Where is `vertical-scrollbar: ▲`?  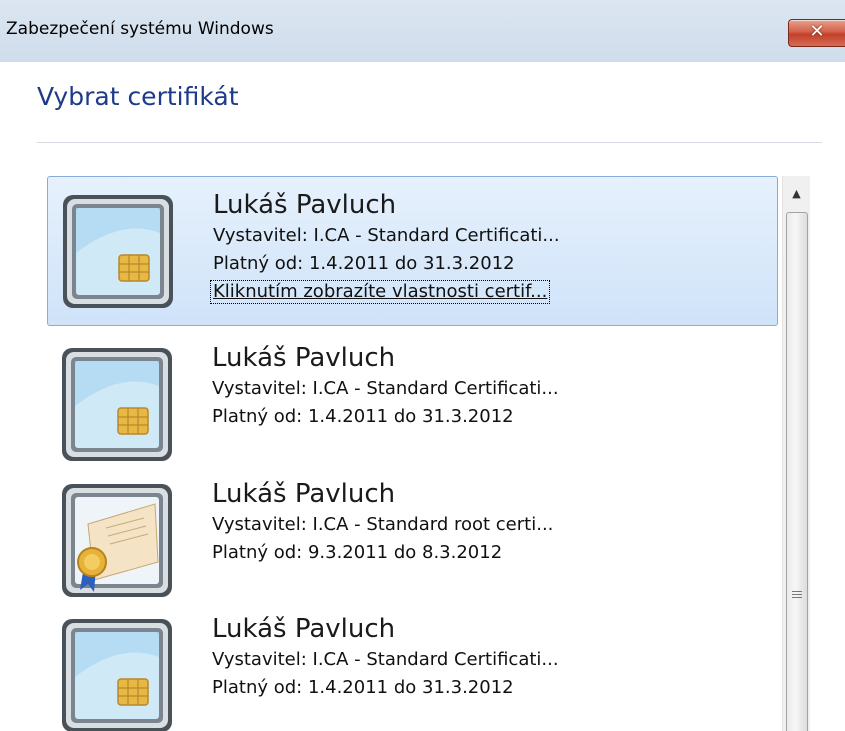
vertical-scrollbar: ▲ is located at coordinates (796, 453).